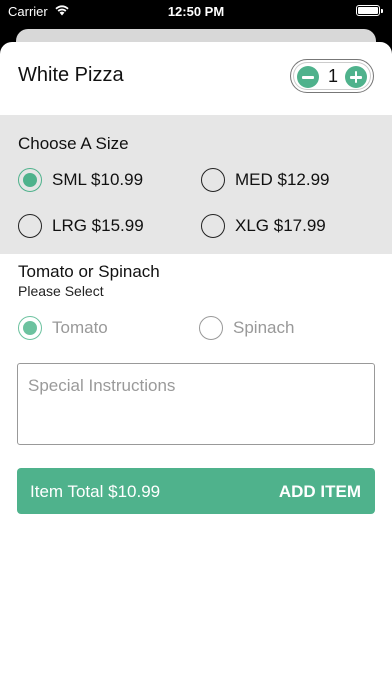 This screenshot has width=392, height=696. What do you see at coordinates (95, 491) in the screenshot?
I see `item-total-label: Item Total $10.99` at bounding box center [95, 491].